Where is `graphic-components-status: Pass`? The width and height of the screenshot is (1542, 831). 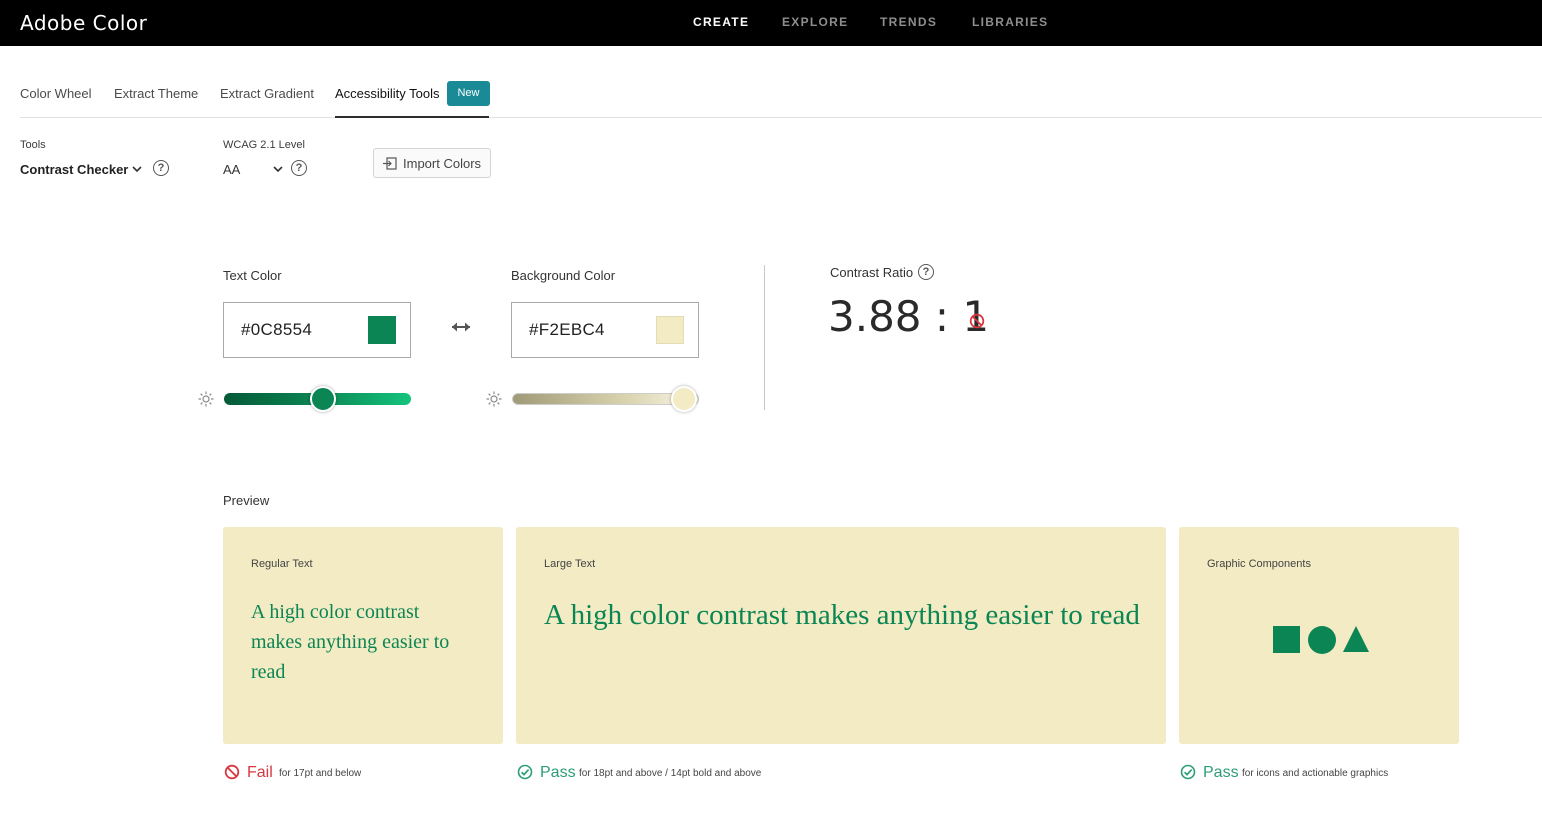 graphic-components-status: Pass is located at coordinates (1221, 772).